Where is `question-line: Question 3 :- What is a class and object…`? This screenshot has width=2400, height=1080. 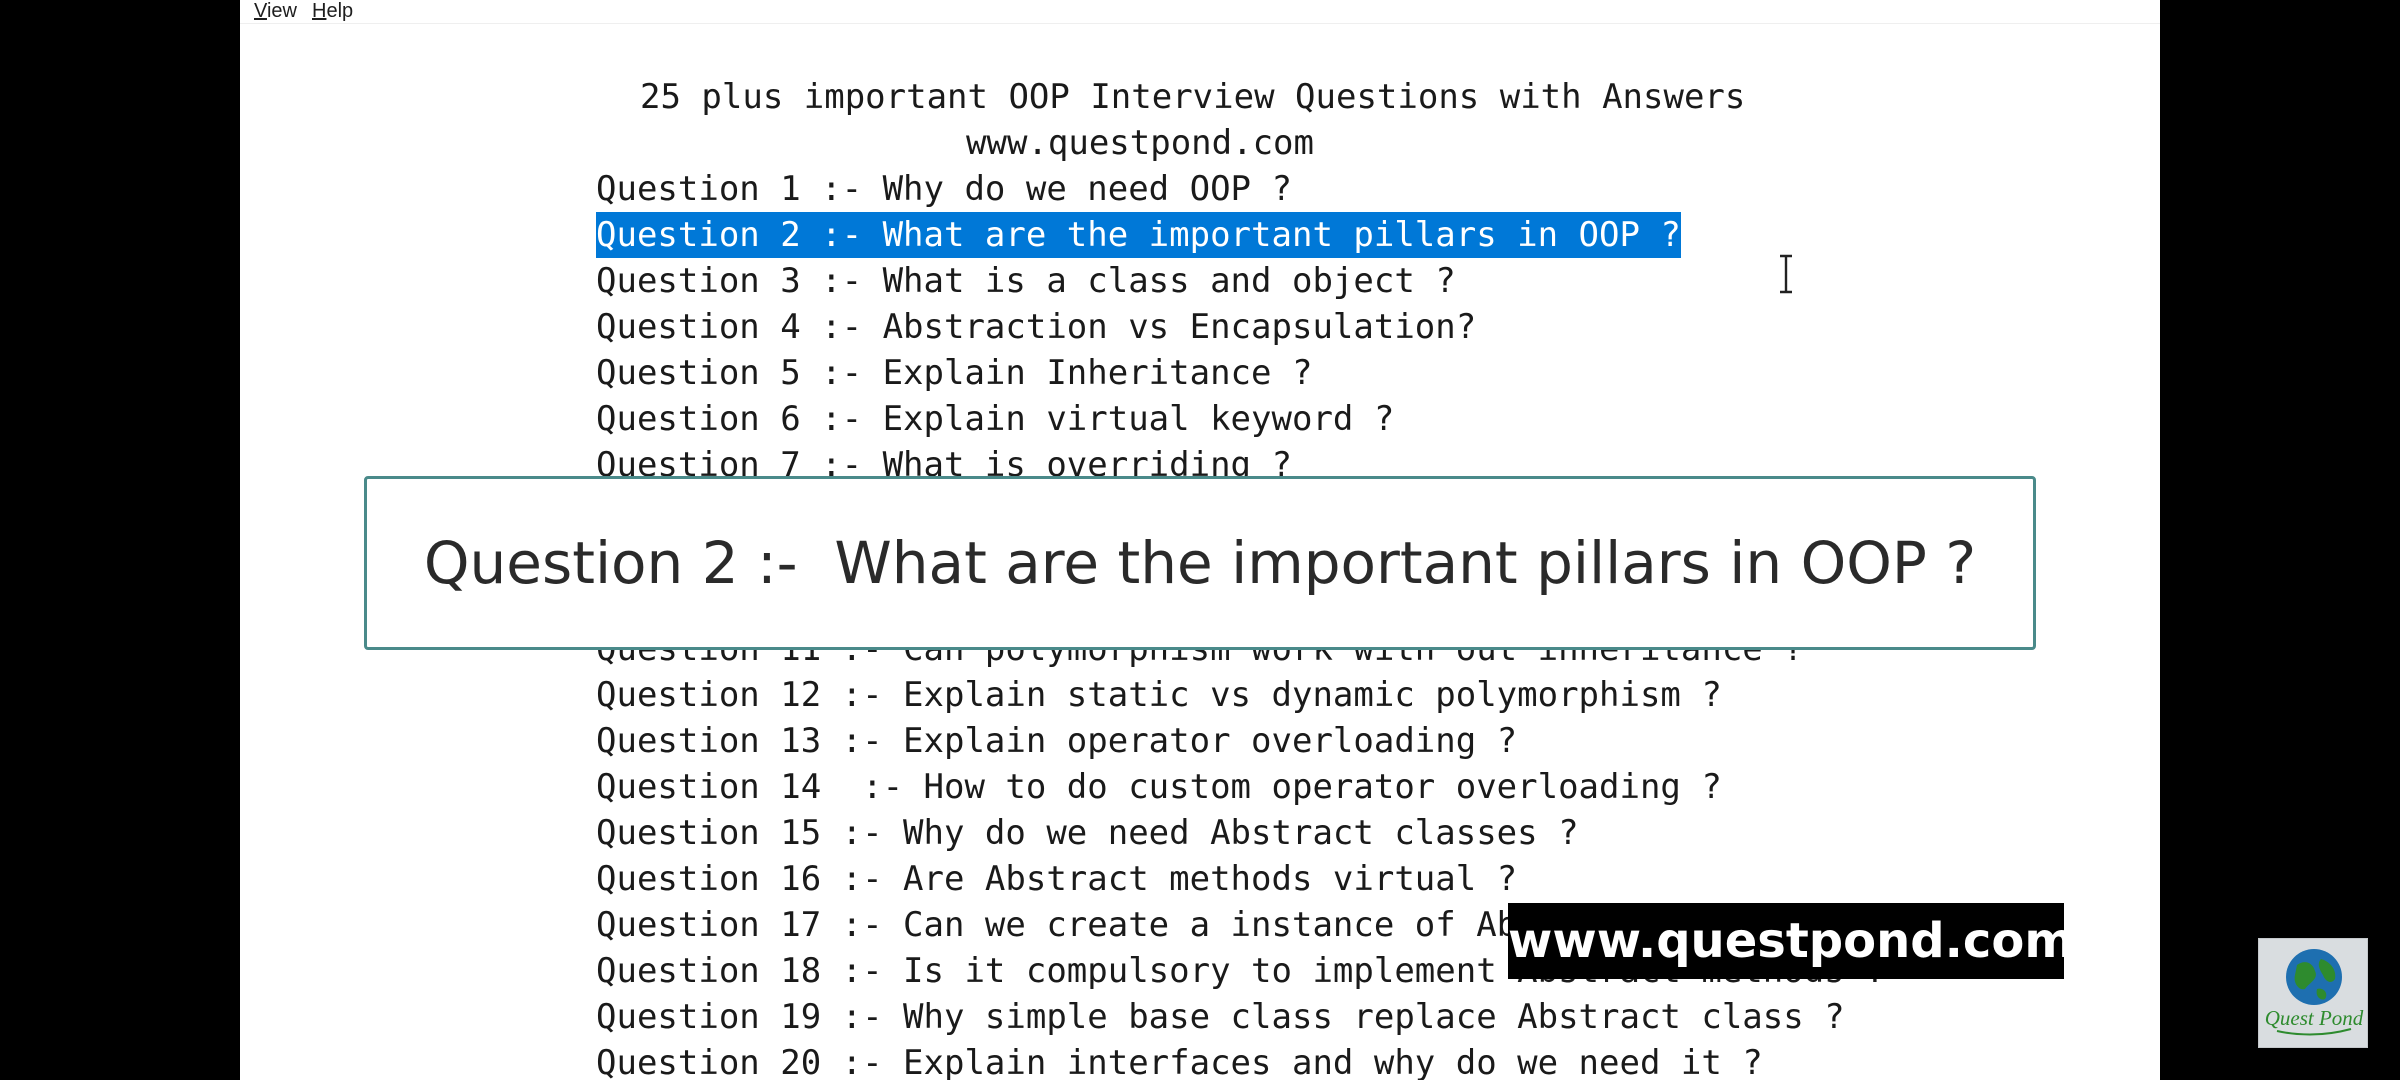
question-line: Question 3 :- What is a class and object… is located at coordinates (1026, 281).